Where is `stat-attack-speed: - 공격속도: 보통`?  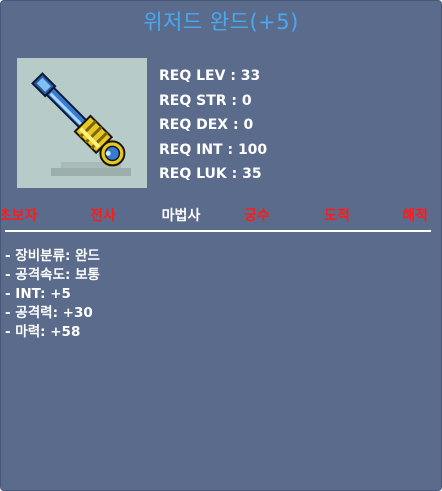 stat-attack-speed: - 공격속도: 보통 is located at coordinates (52, 275).